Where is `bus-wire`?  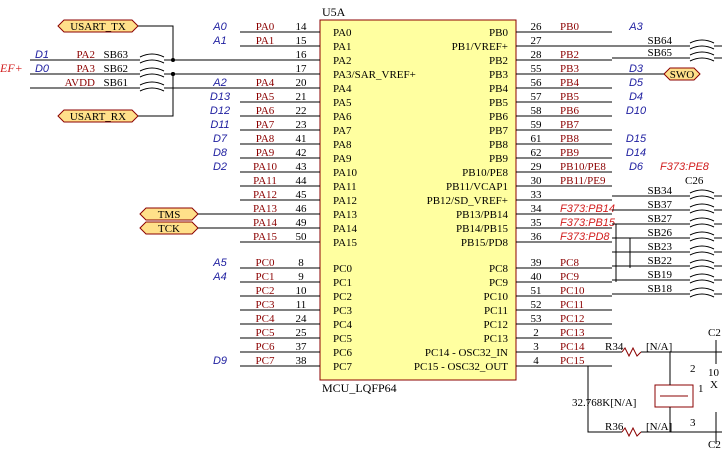
bus-wire is located at coordinates (621, 252).